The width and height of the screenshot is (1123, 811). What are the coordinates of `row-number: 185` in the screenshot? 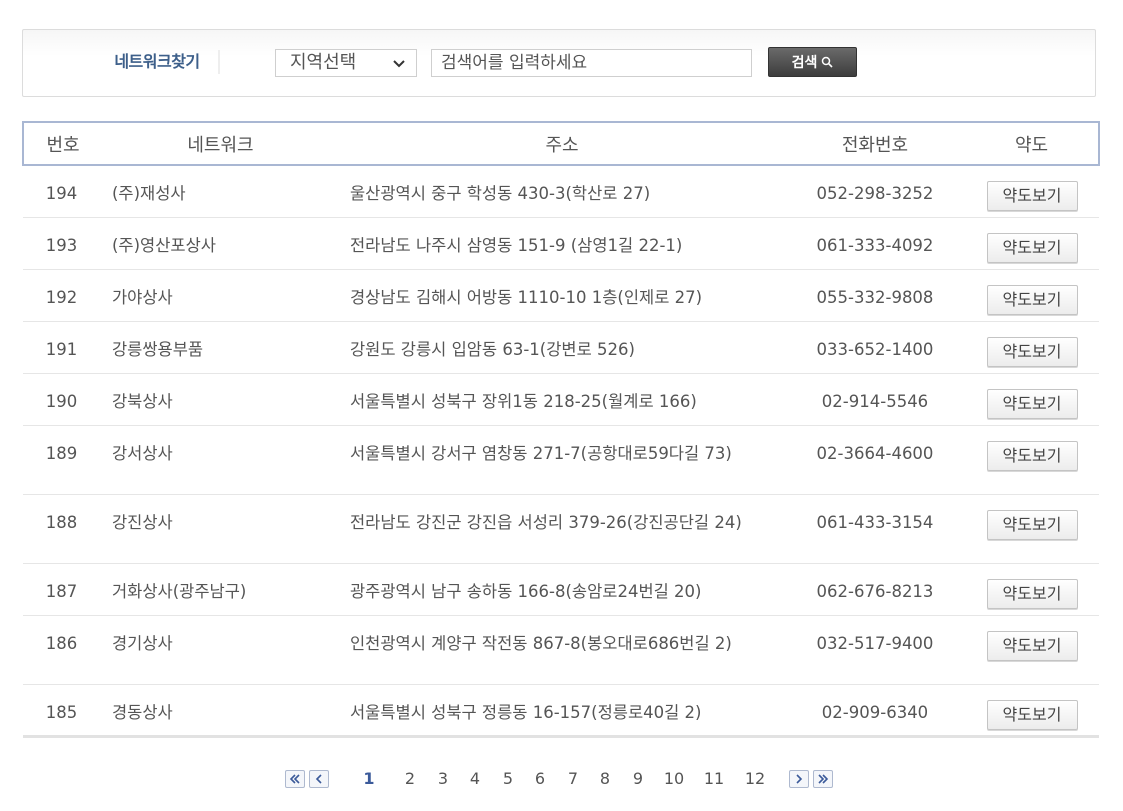 It's located at (62, 711).